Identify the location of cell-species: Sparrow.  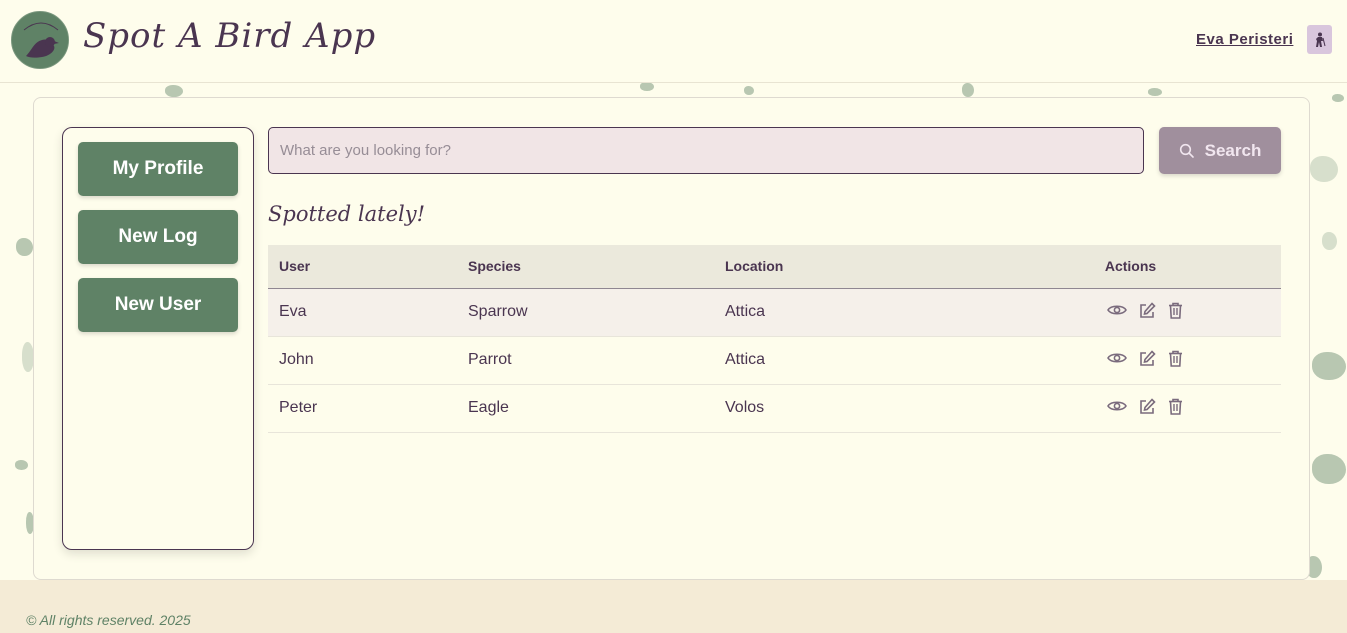
(498, 311).